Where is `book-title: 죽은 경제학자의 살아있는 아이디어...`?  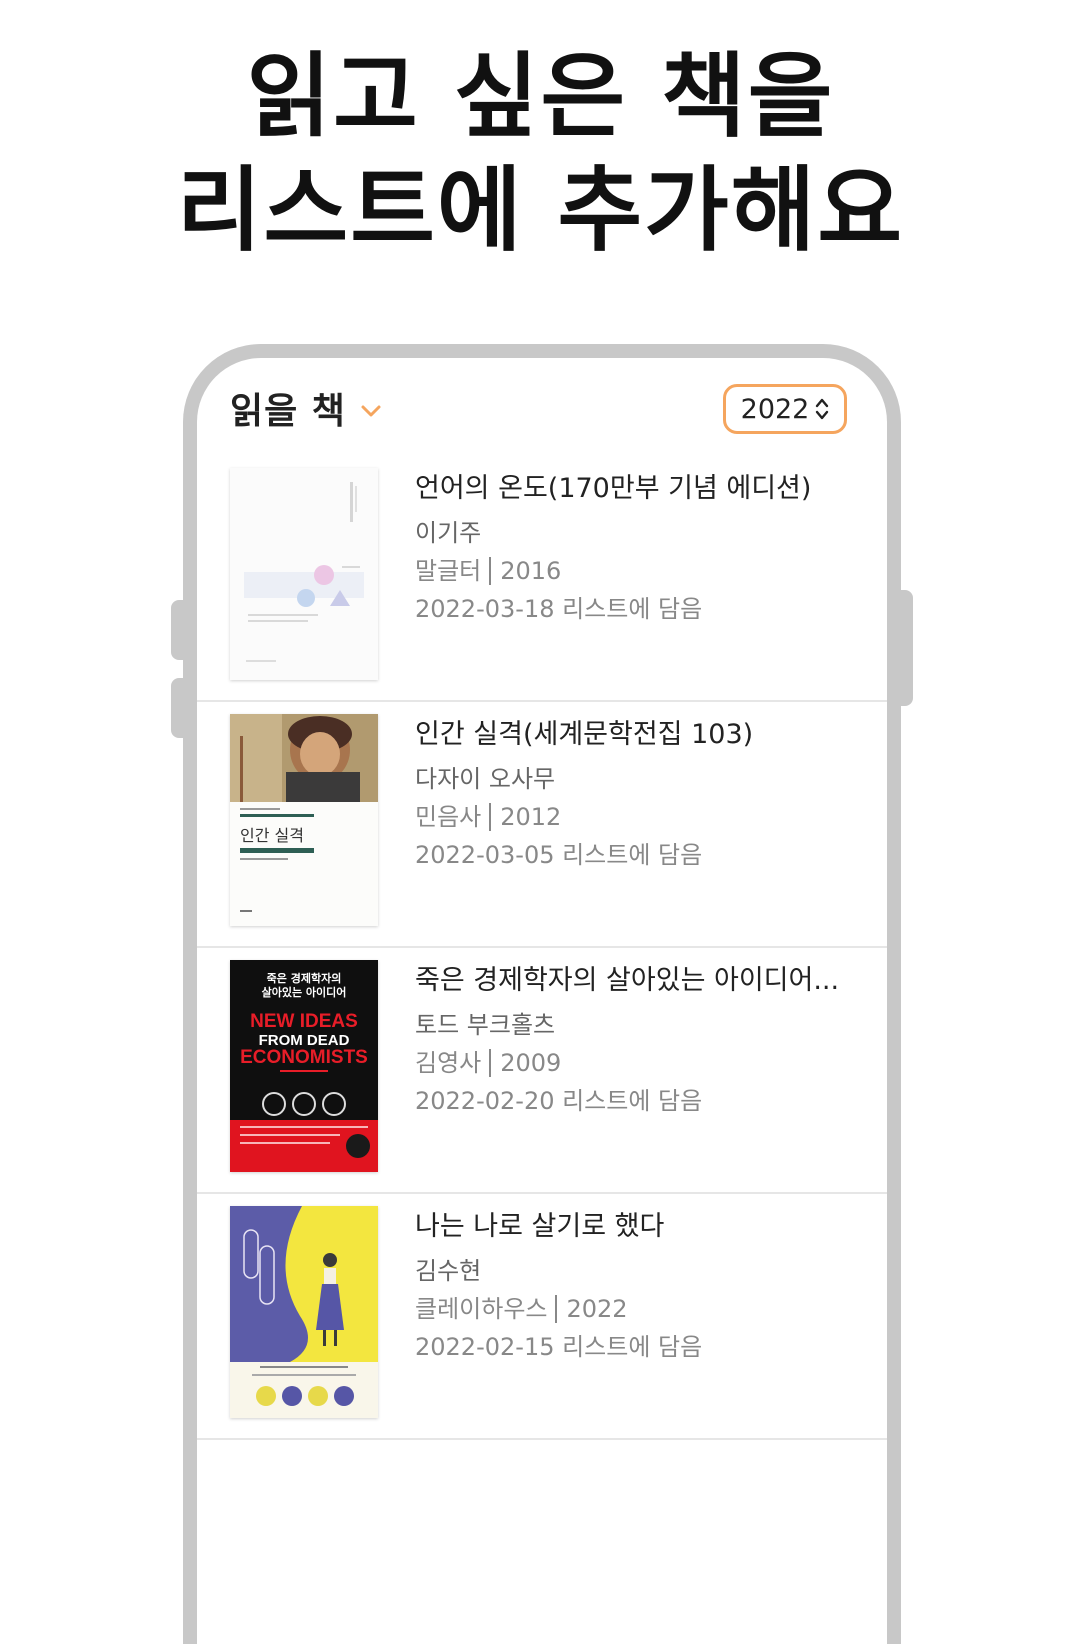 book-title: 죽은 경제학자의 살아있는 아이디어... is located at coordinates (627, 980).